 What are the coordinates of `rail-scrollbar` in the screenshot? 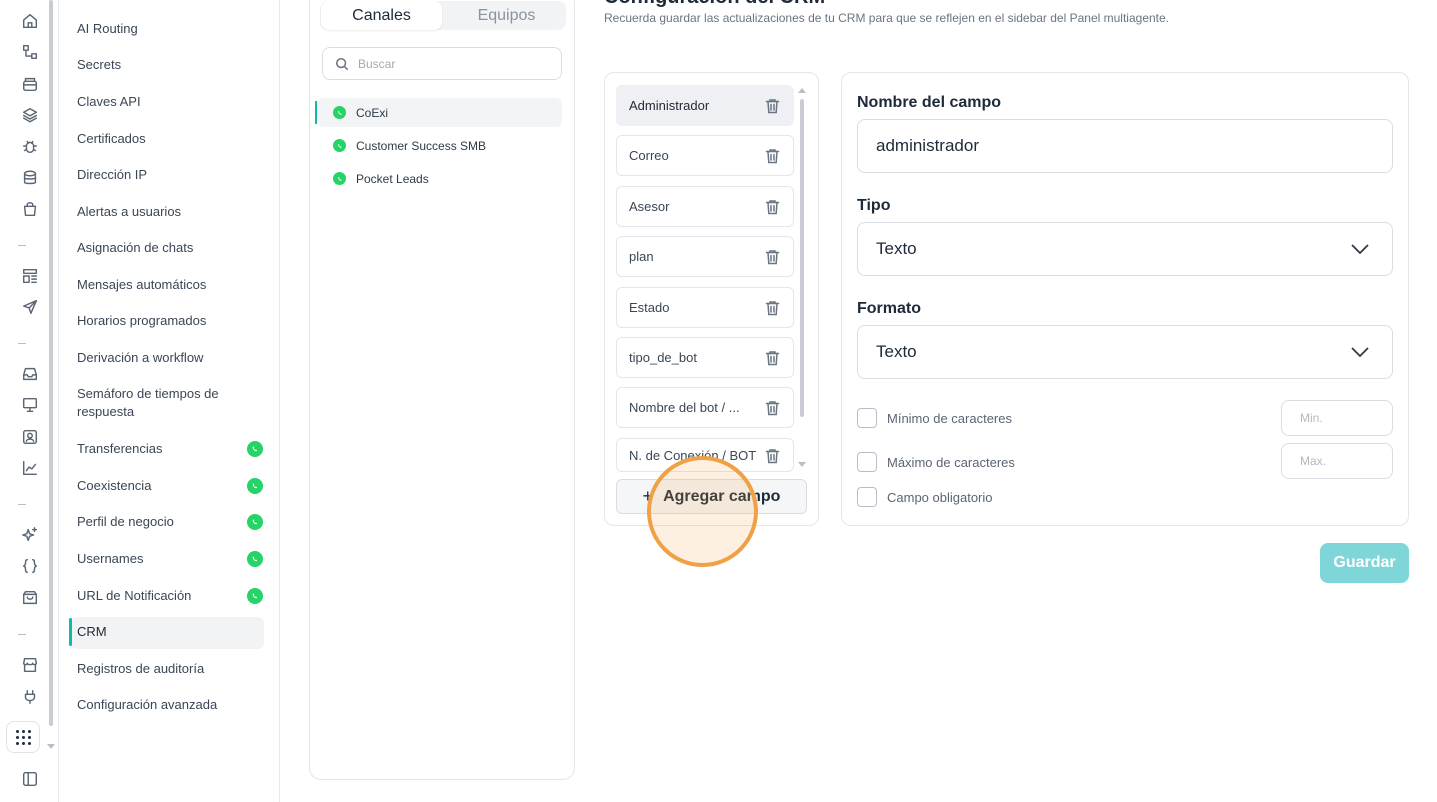 It's located at (51, 374).